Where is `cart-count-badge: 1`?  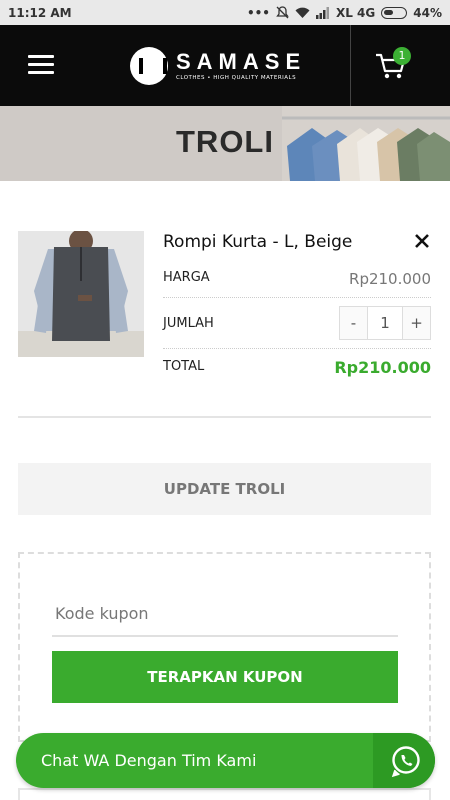 cart-count-badge: 1 is located at coordinates (402, 56).